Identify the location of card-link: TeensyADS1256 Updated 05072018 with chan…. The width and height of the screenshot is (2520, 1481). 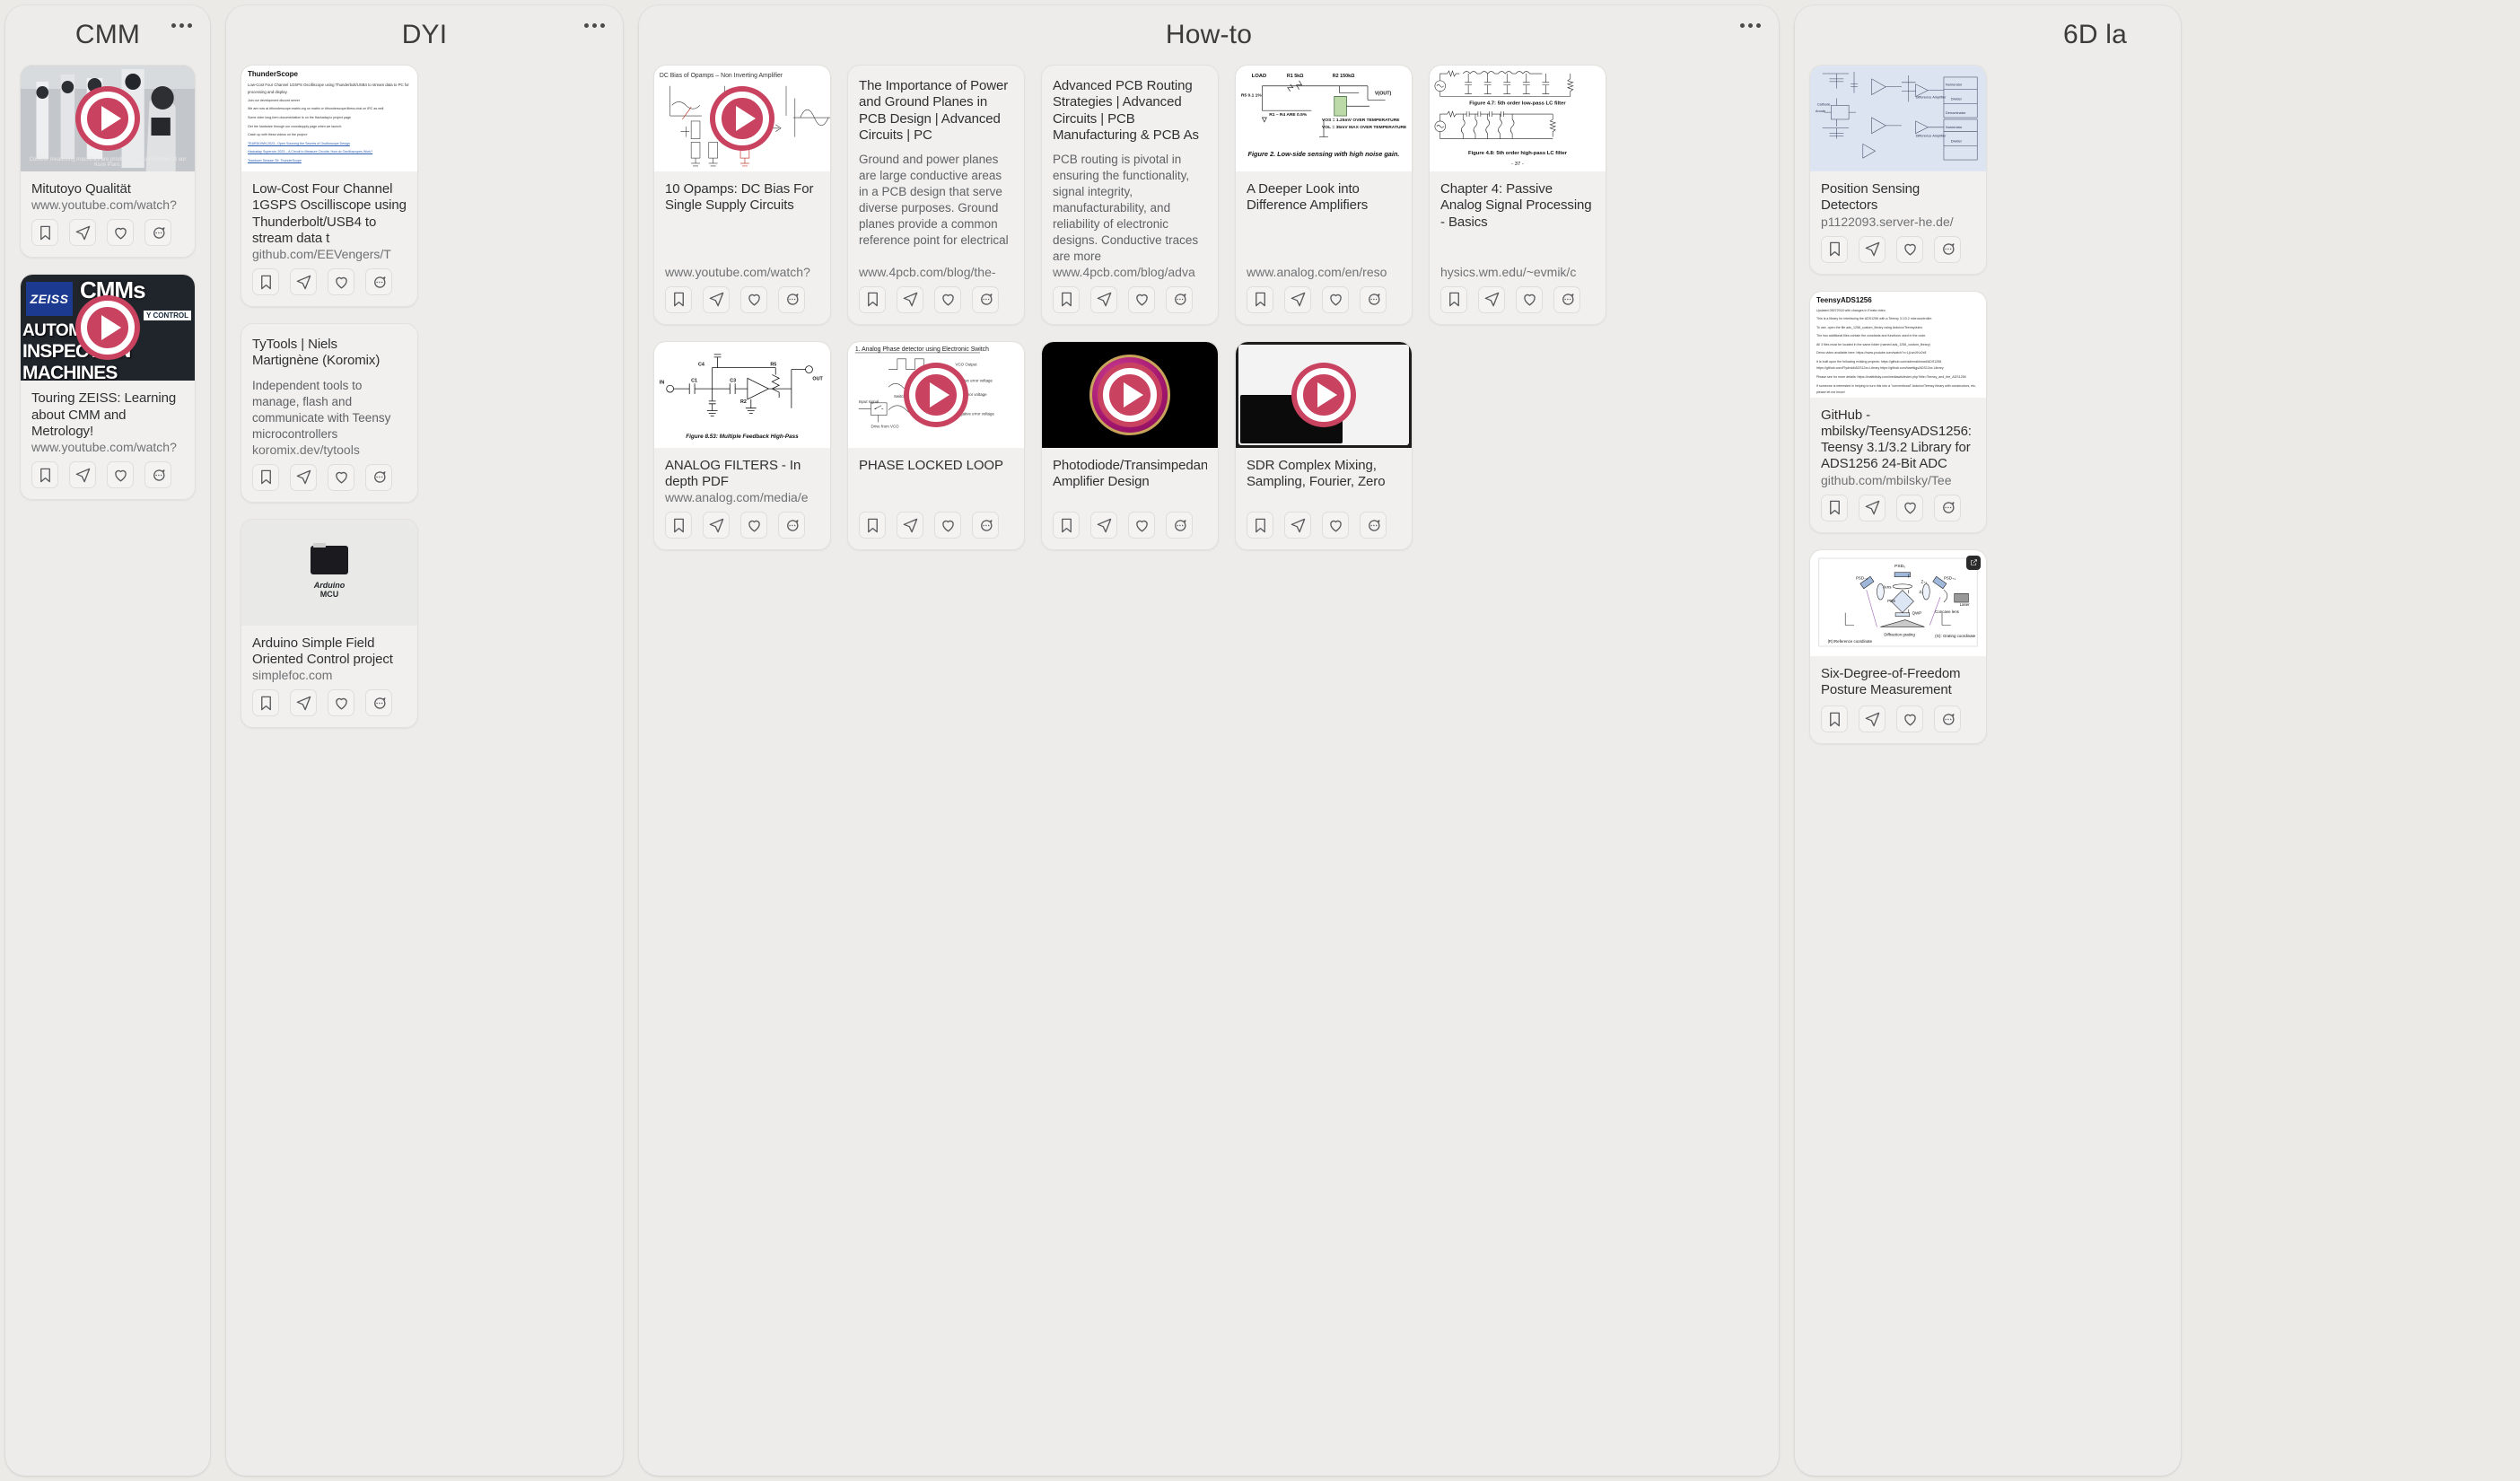
(1898, 411).